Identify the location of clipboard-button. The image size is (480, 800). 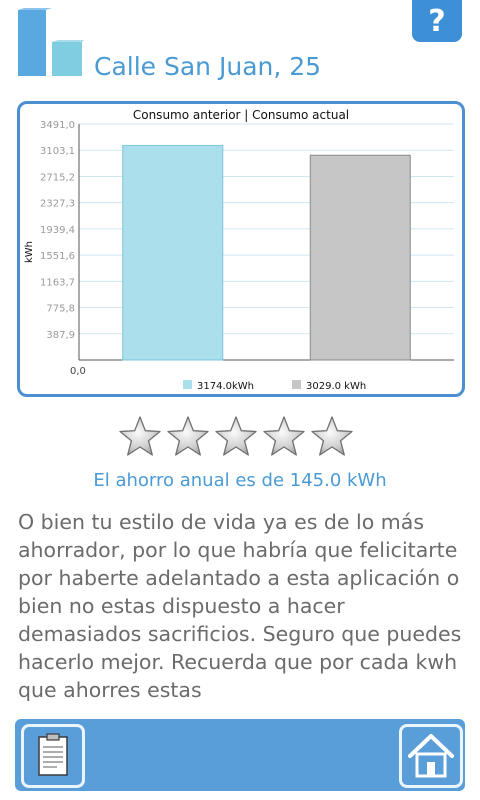
(53, 756).